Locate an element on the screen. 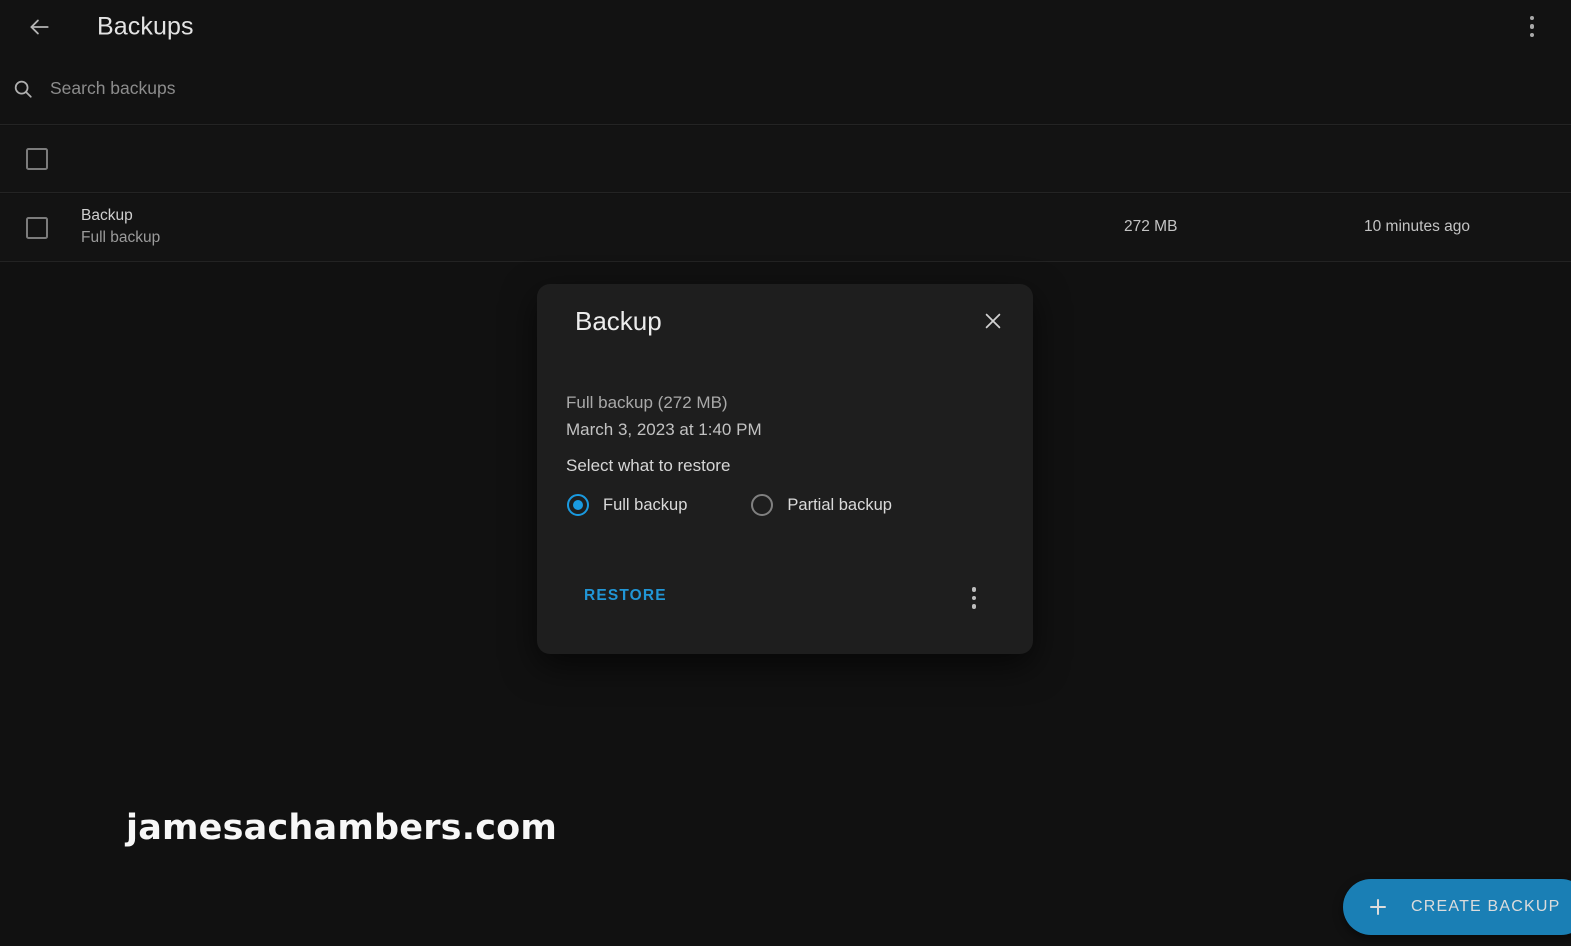 This screenshot has width=1571, height=946. row-subtitle: Full backup is located at coordinates (121, 237).